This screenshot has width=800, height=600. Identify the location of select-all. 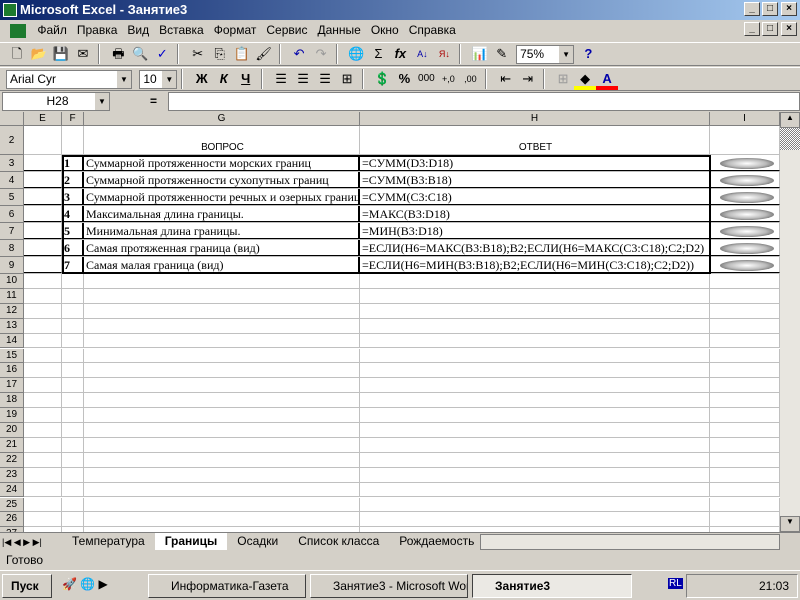
(12, 119).